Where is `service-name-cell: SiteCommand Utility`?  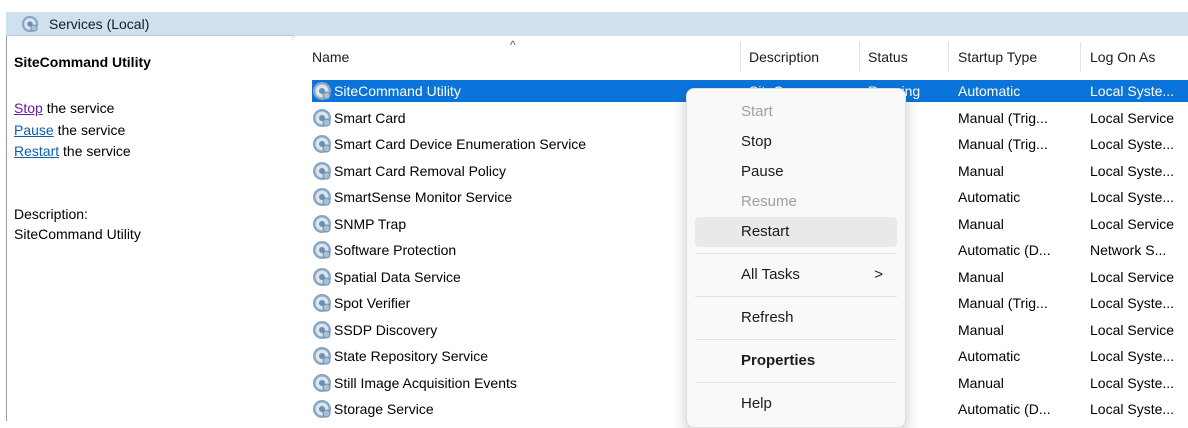
service-name-cell: SiteCommand Utility is located at coordinates (397, 91).